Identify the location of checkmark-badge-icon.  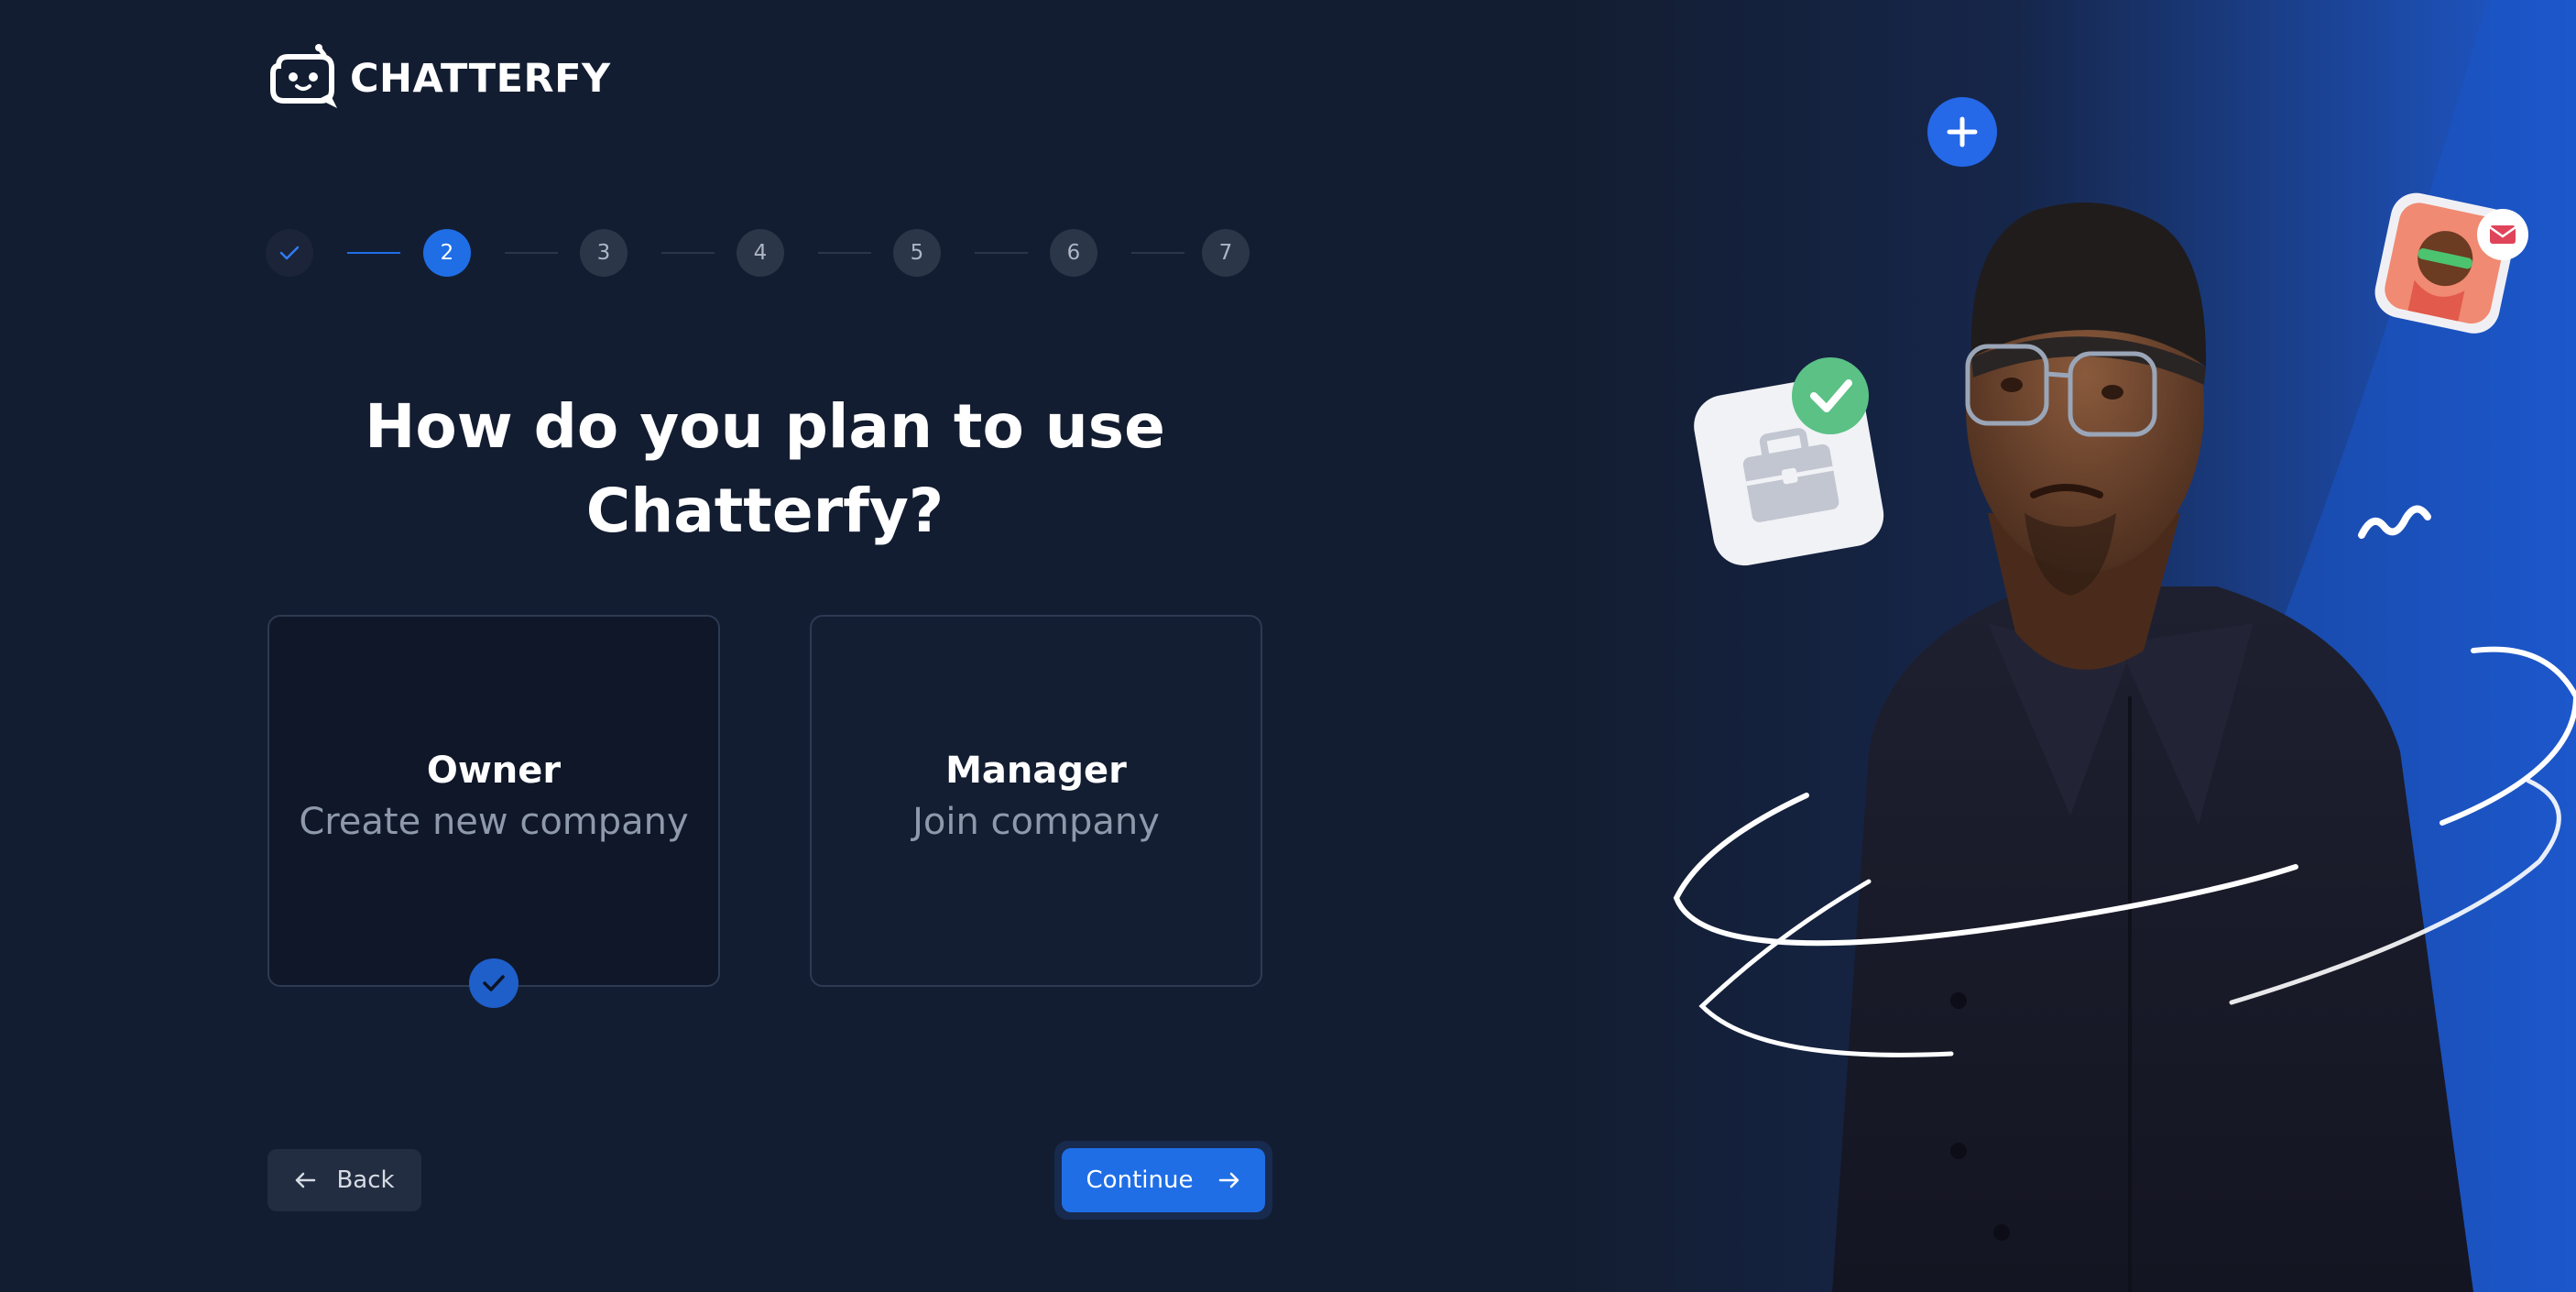
(1831, 395).